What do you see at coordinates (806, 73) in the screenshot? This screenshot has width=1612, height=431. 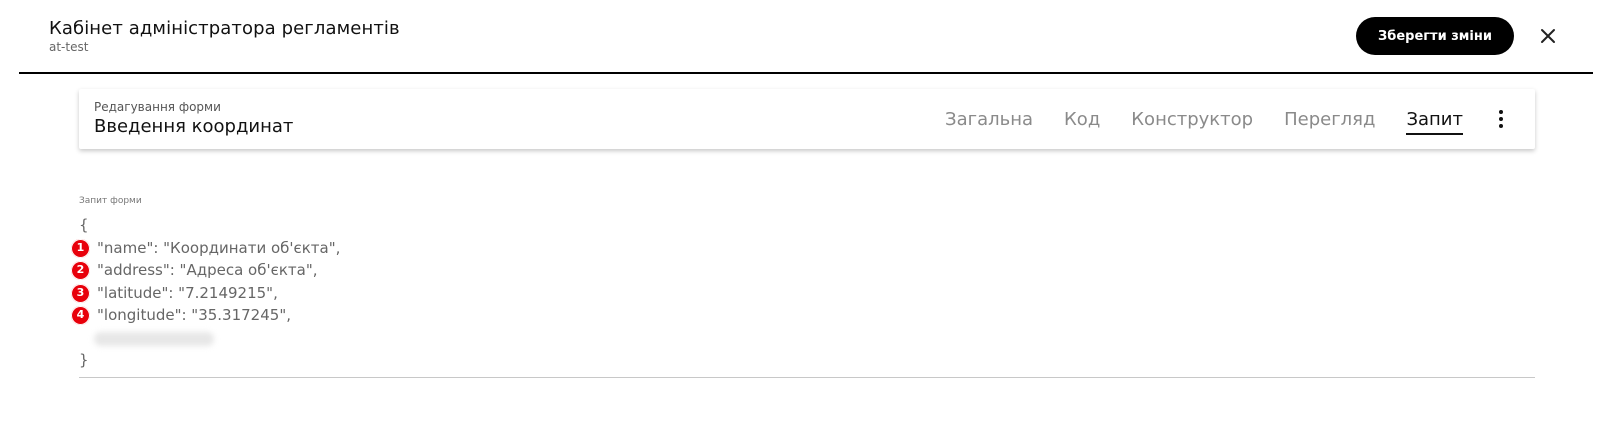 I see `header-divider` at bounding box center [806, 73].